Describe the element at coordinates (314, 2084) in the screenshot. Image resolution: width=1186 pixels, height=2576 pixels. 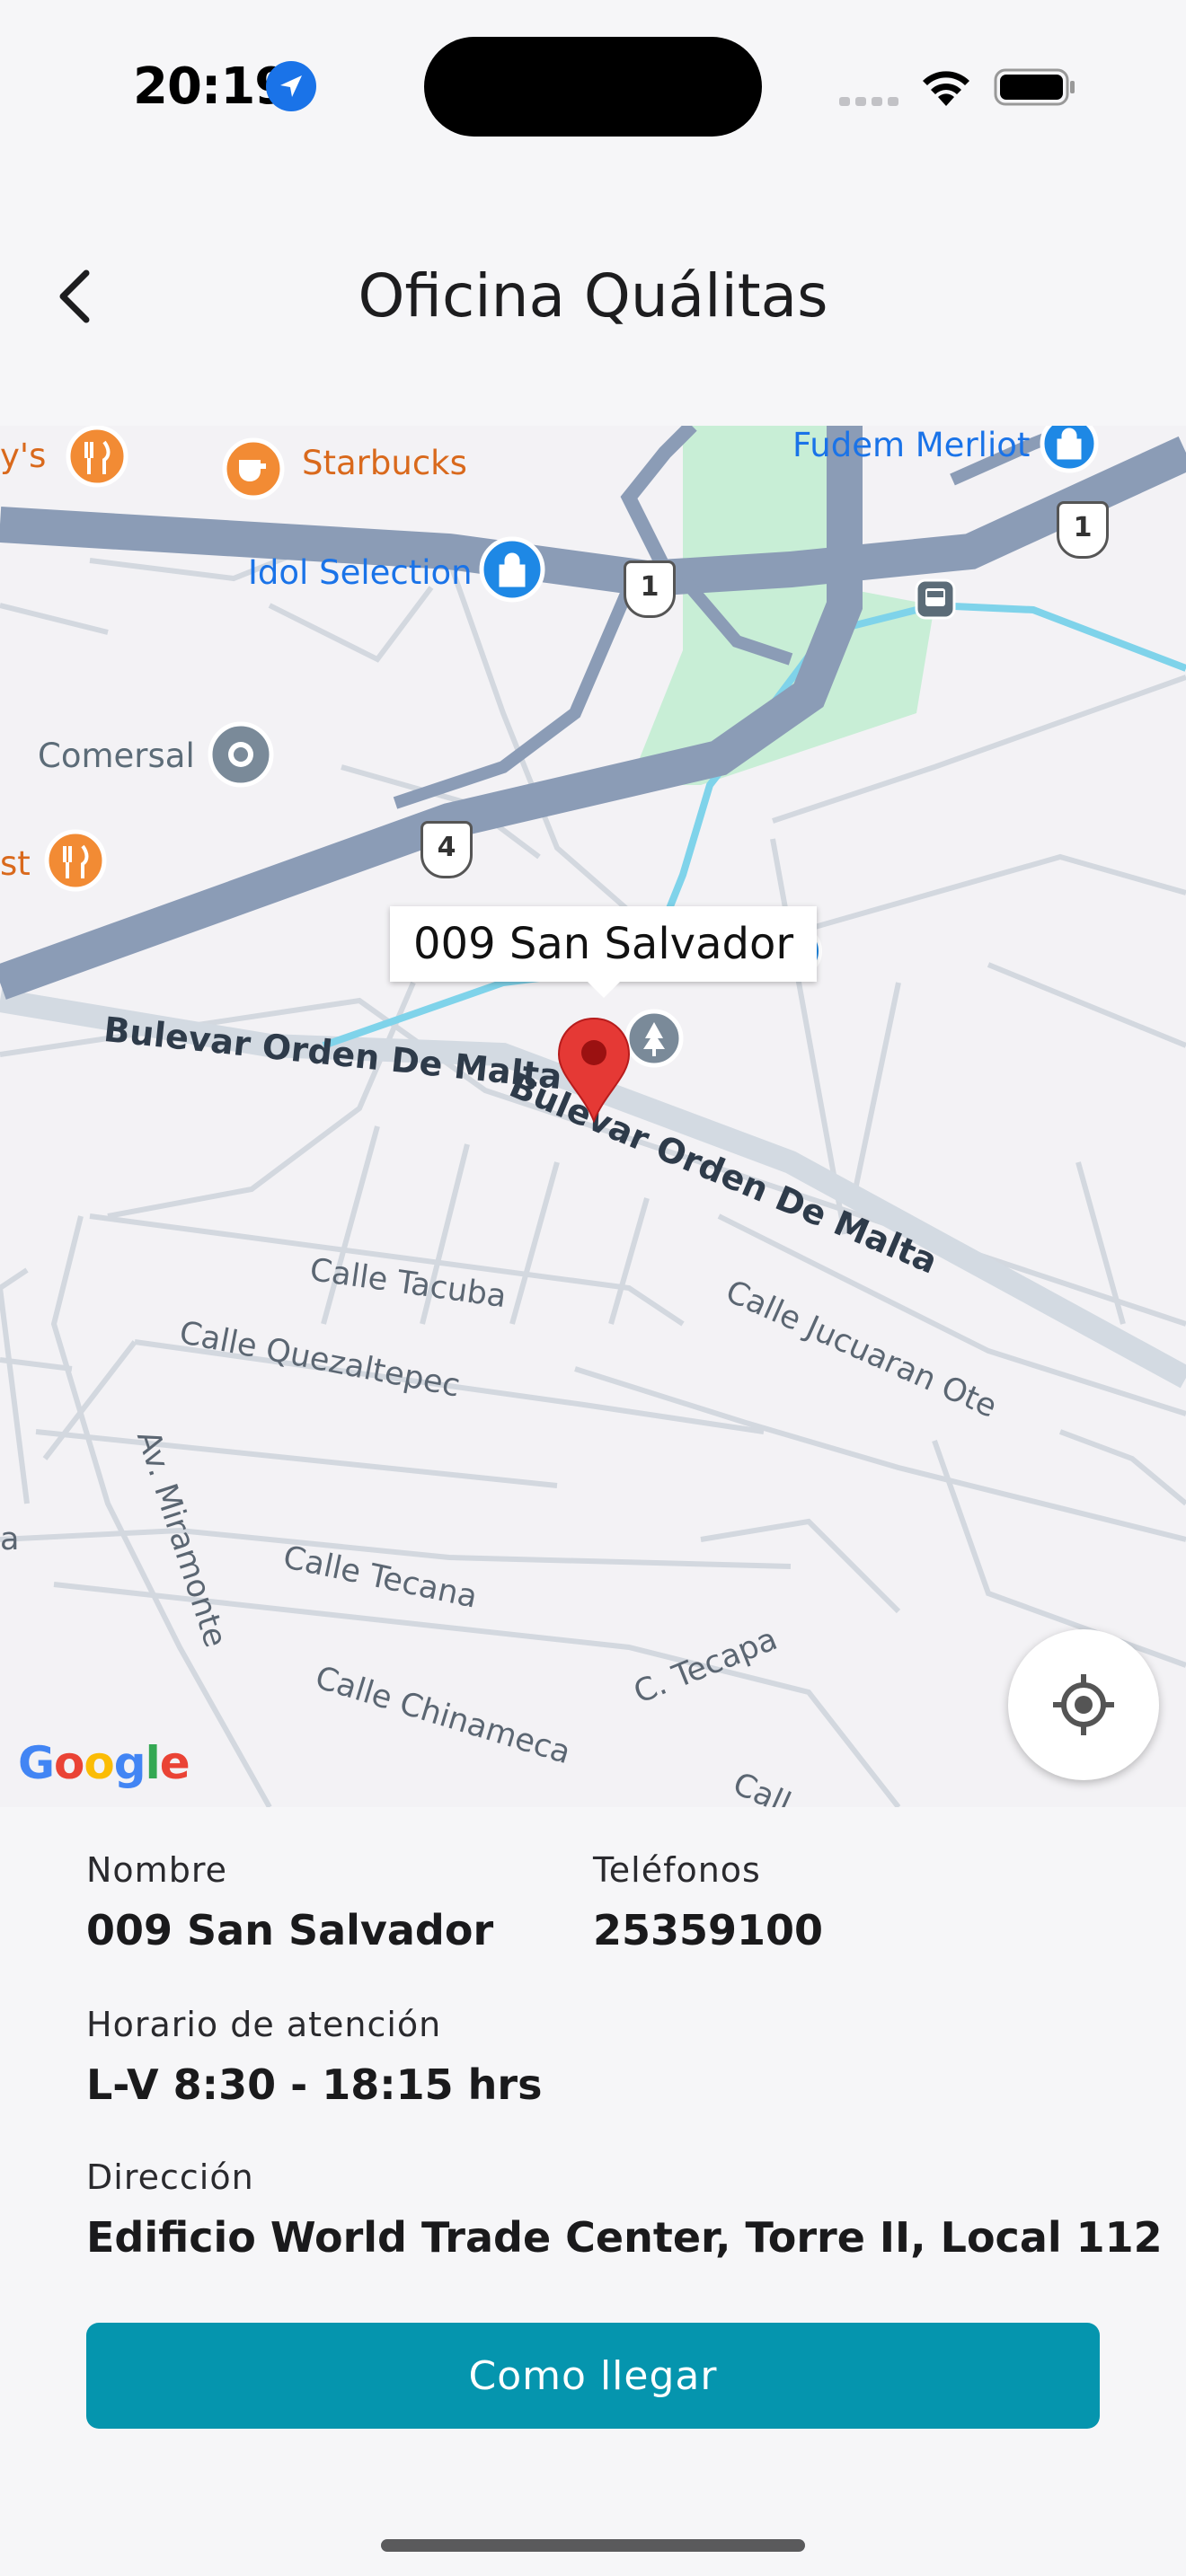
I see `horario-value: L-V 8:30 - 18:15 hrs` at that location.